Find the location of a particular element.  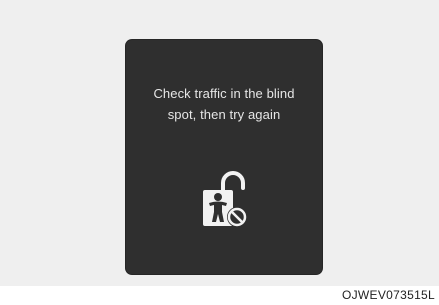

warning-message-line-2: spot, then try again is located at coordinates (224, 114).